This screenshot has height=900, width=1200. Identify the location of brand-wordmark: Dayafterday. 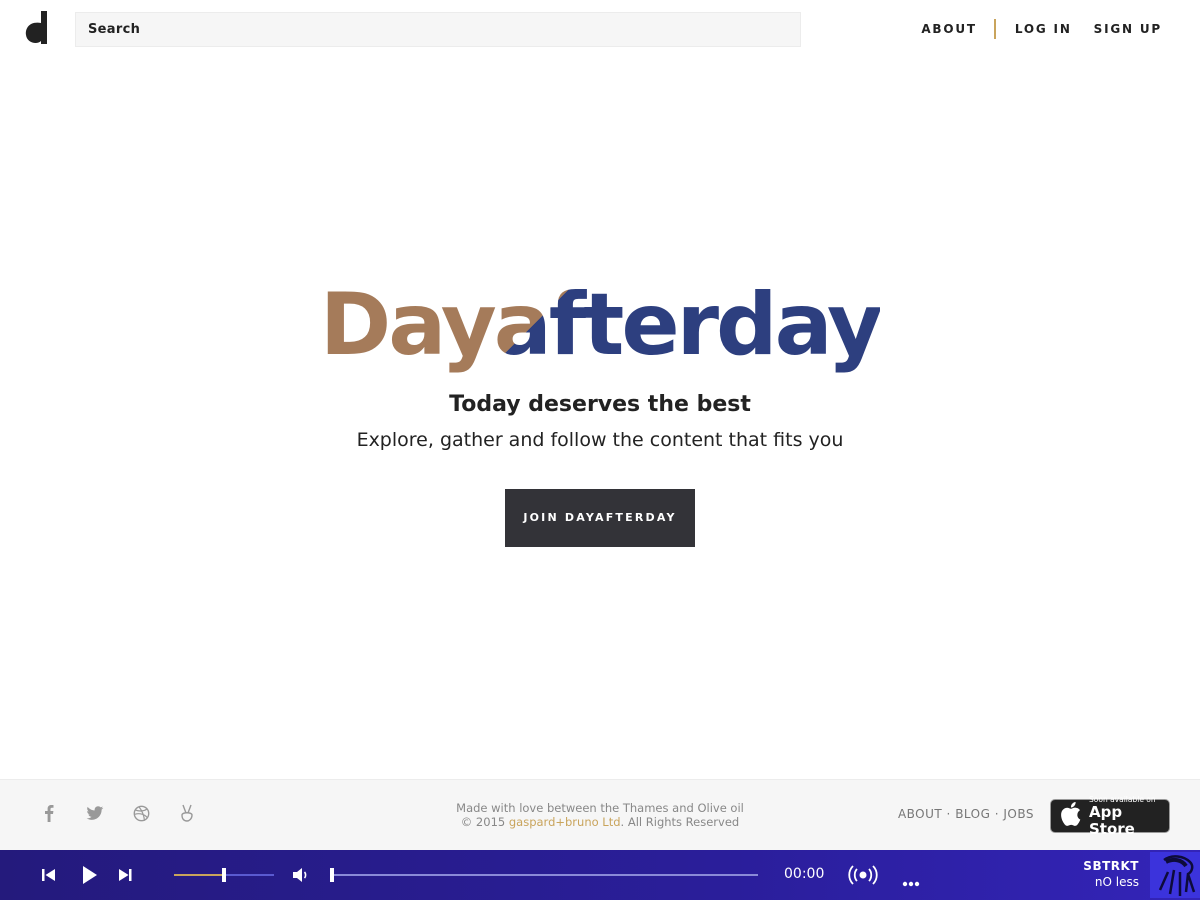
(601, 325).